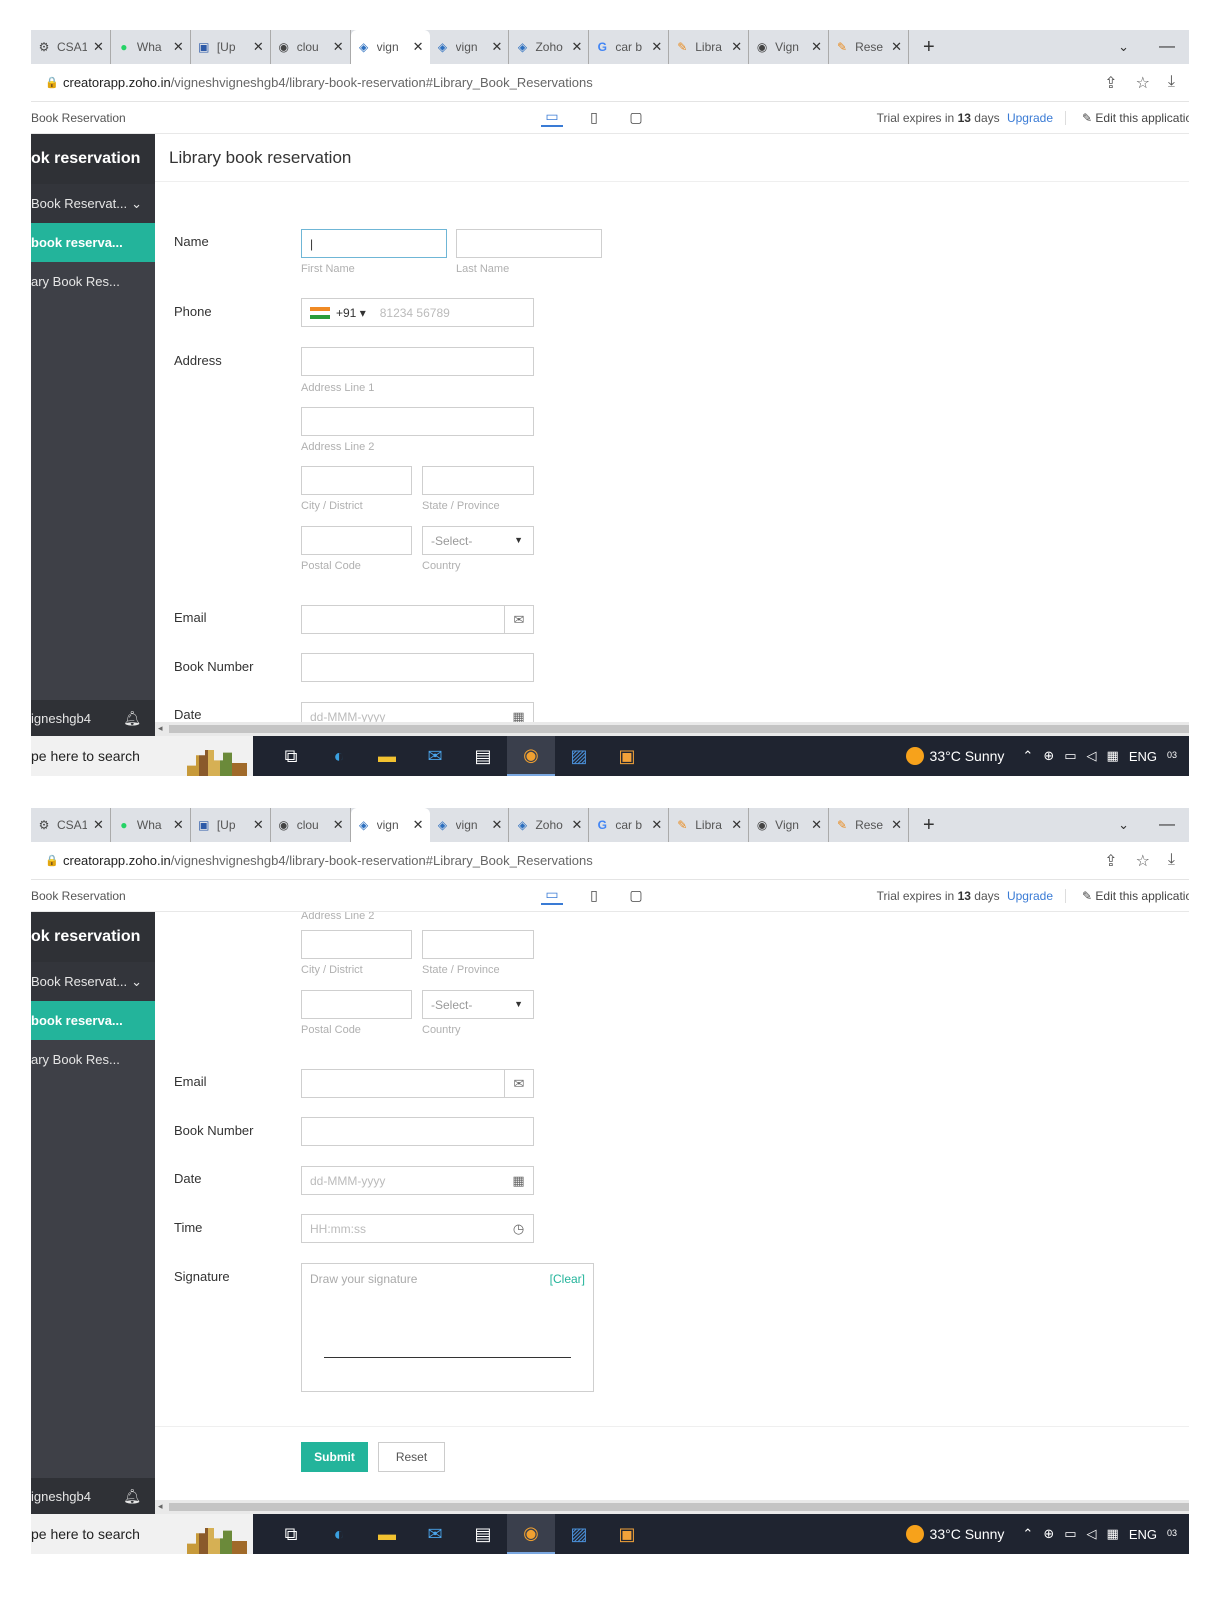 The image size is (1213, 1600). I want to click on chrome-icon: ◉, so click(531, 756).